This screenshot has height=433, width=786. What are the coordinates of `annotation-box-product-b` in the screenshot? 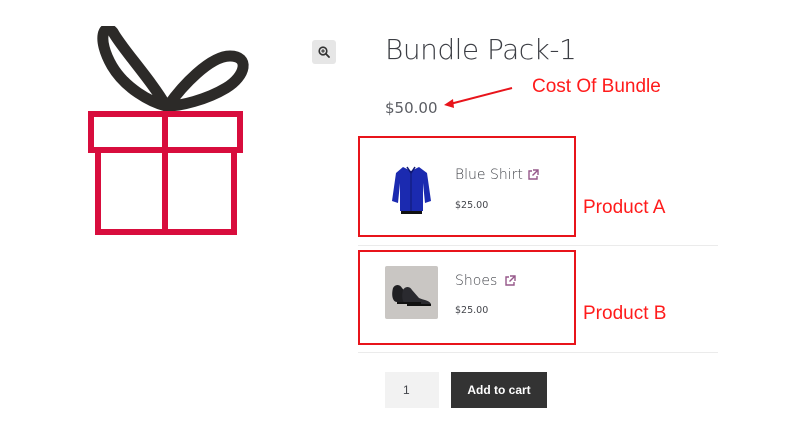 It's located at (467, 297).